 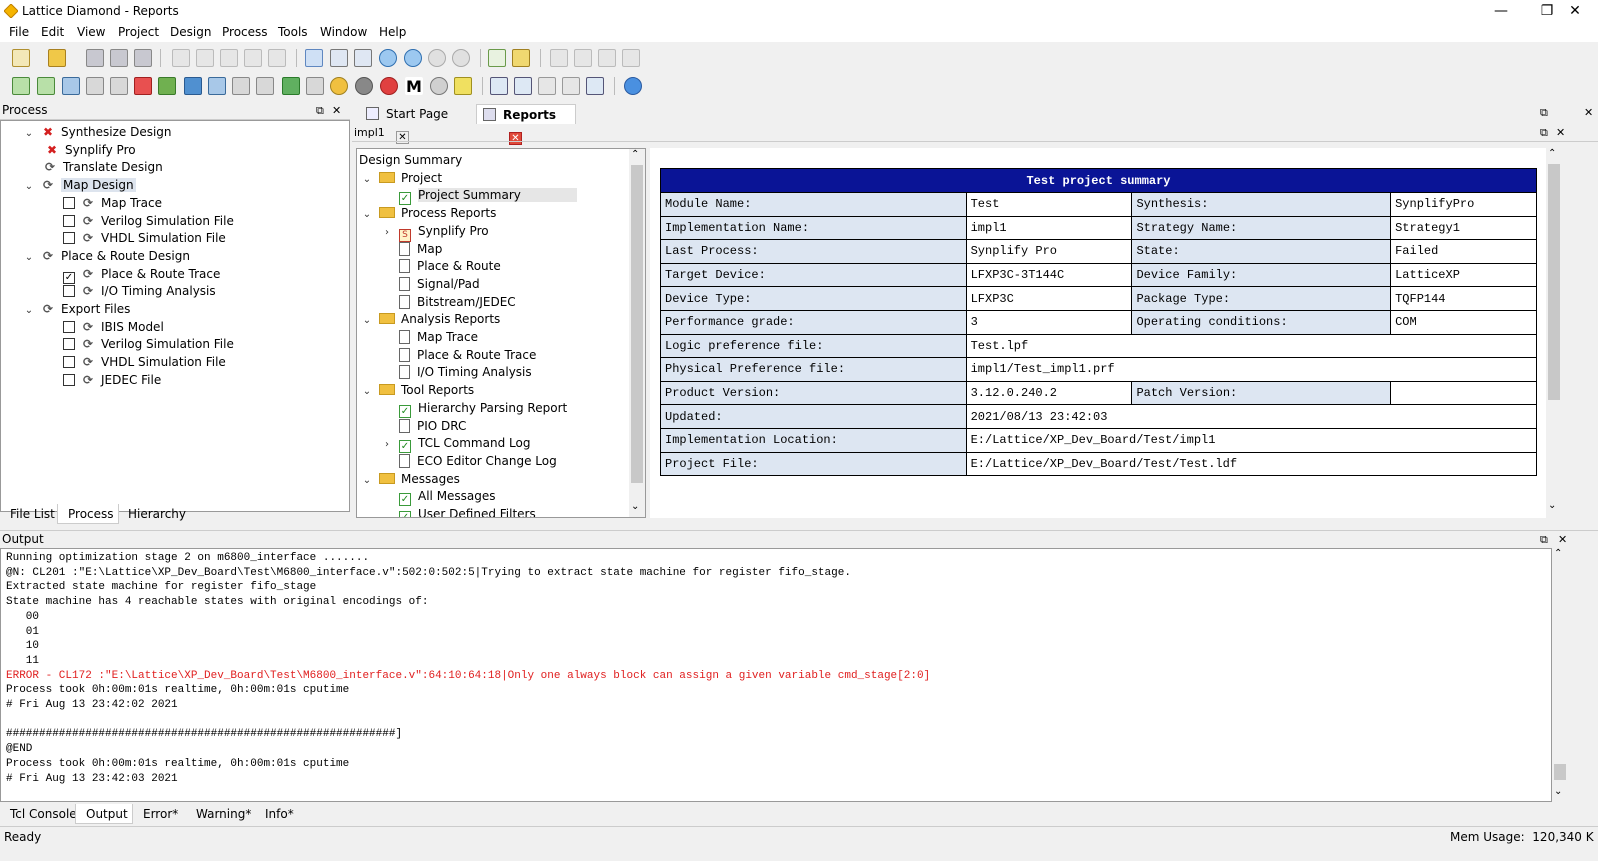 I want to click on summary-tree-item: Map, so click(x=411, y=249).